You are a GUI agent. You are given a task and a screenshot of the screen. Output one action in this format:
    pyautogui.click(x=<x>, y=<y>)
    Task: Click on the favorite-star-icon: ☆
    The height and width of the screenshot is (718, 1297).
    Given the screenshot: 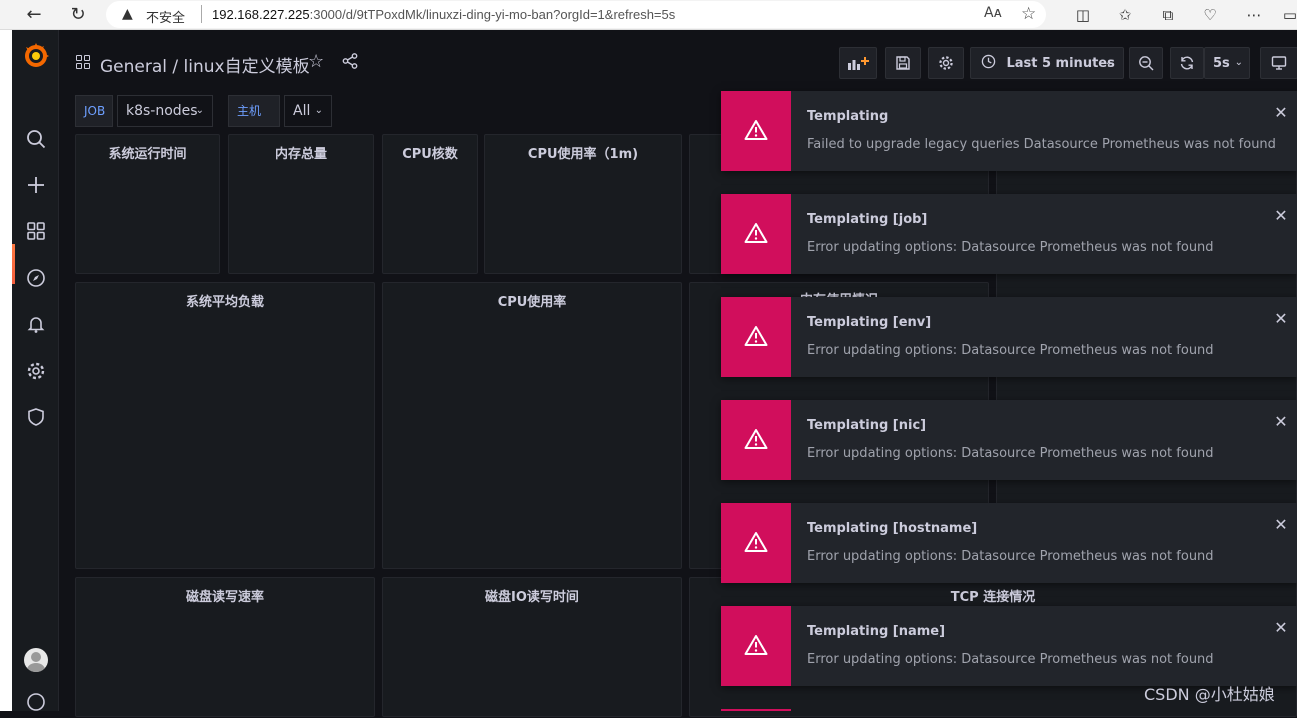 What is the action you would take?
    pyautogui.click(x=1028, y=14)
    